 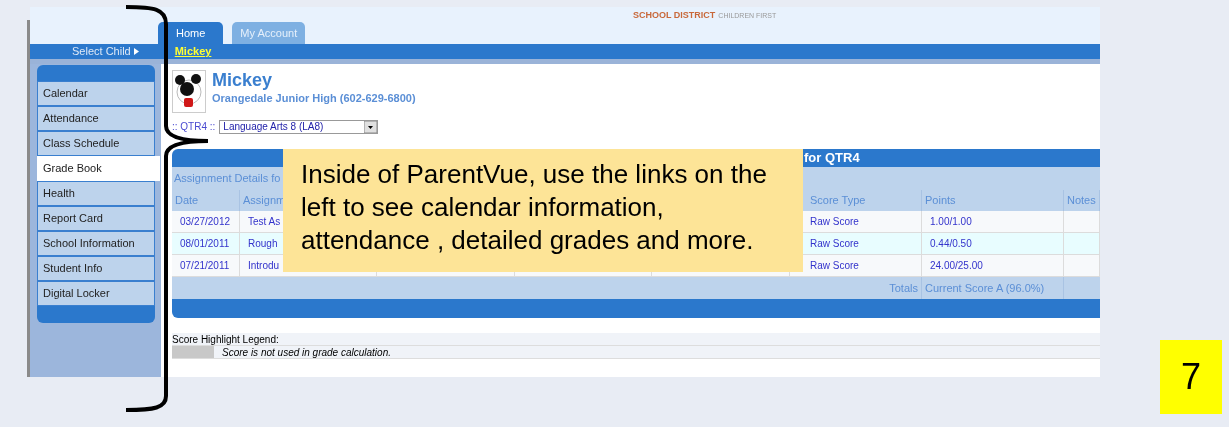 I want to click on sidebar-item: Health, so click(x=96, y=193).